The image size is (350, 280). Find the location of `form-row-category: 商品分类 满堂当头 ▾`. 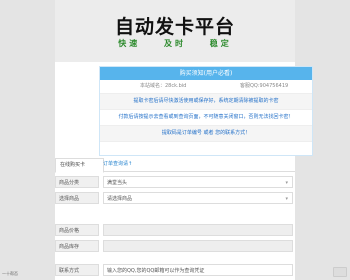

form-row-category: 商品分类 满堂当头 ▾ is located at coordinates (175, 182).